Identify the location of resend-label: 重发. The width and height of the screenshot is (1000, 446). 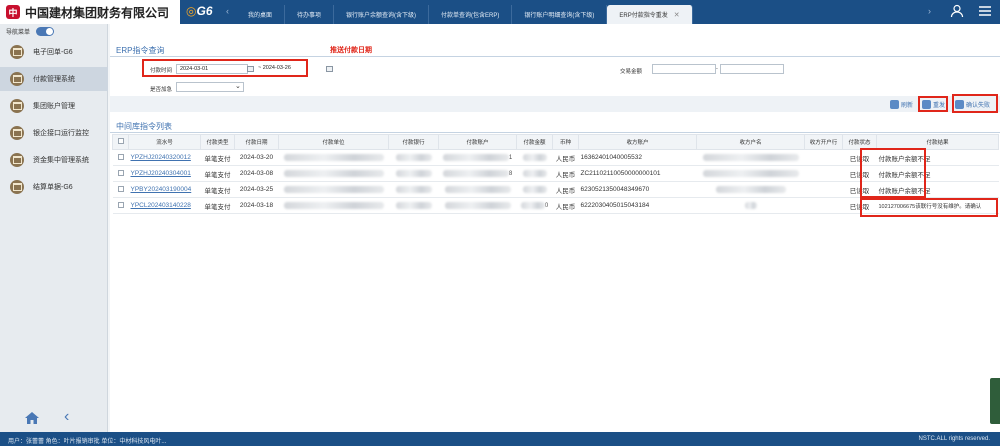
(939, 105).